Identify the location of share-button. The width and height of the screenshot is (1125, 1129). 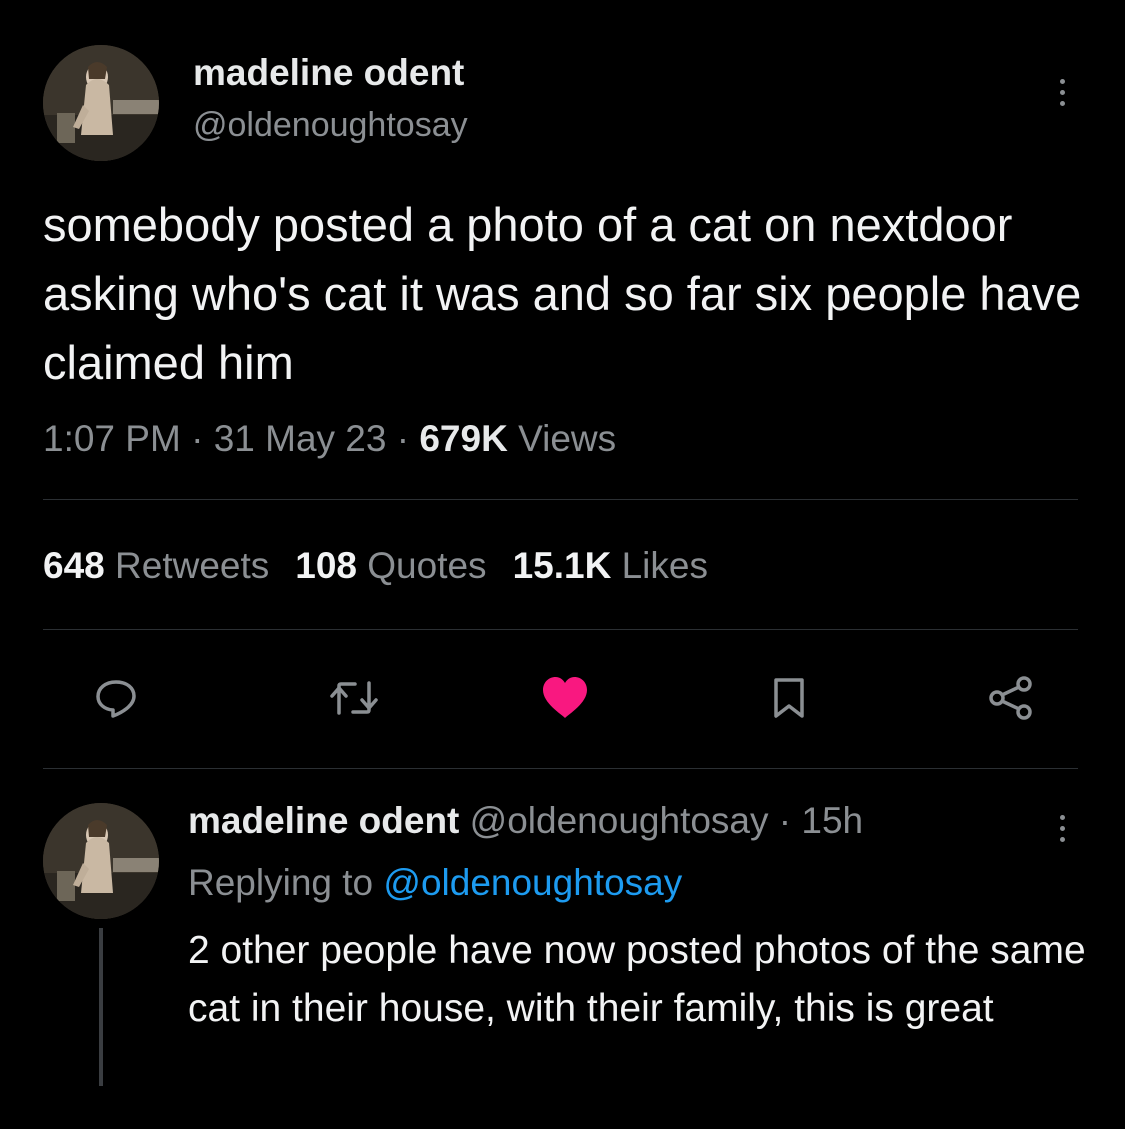
(1011, 698).